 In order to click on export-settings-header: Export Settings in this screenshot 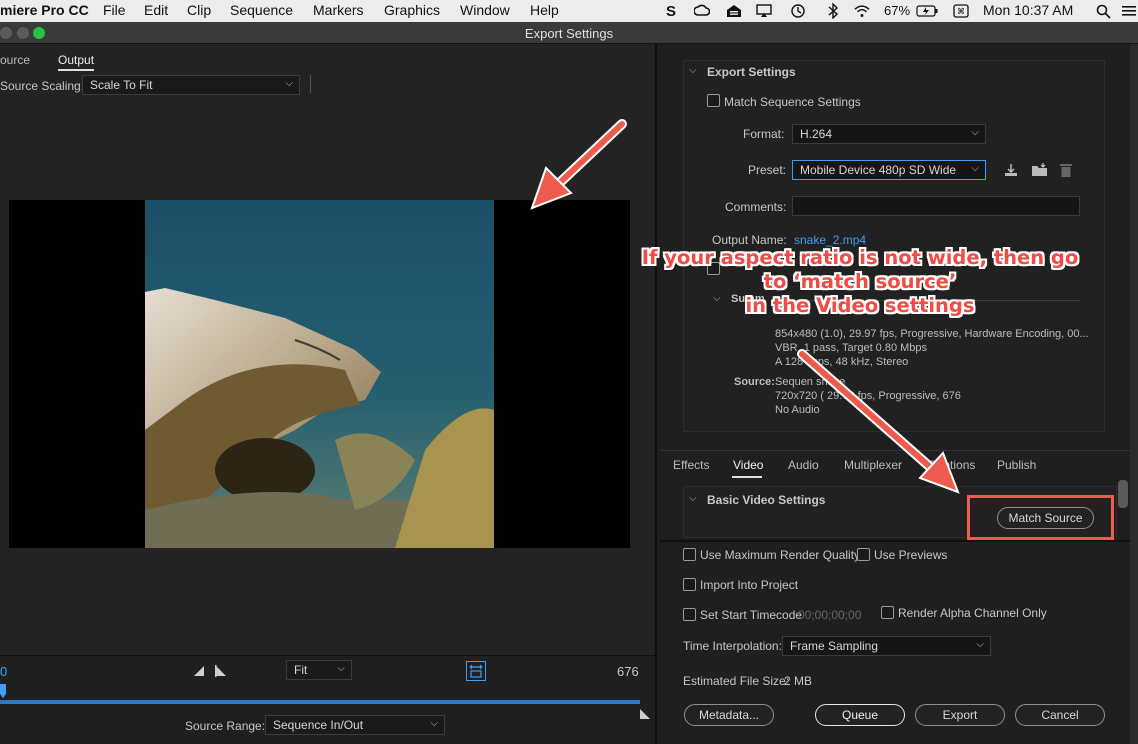, I will do `click(751, 72)`.